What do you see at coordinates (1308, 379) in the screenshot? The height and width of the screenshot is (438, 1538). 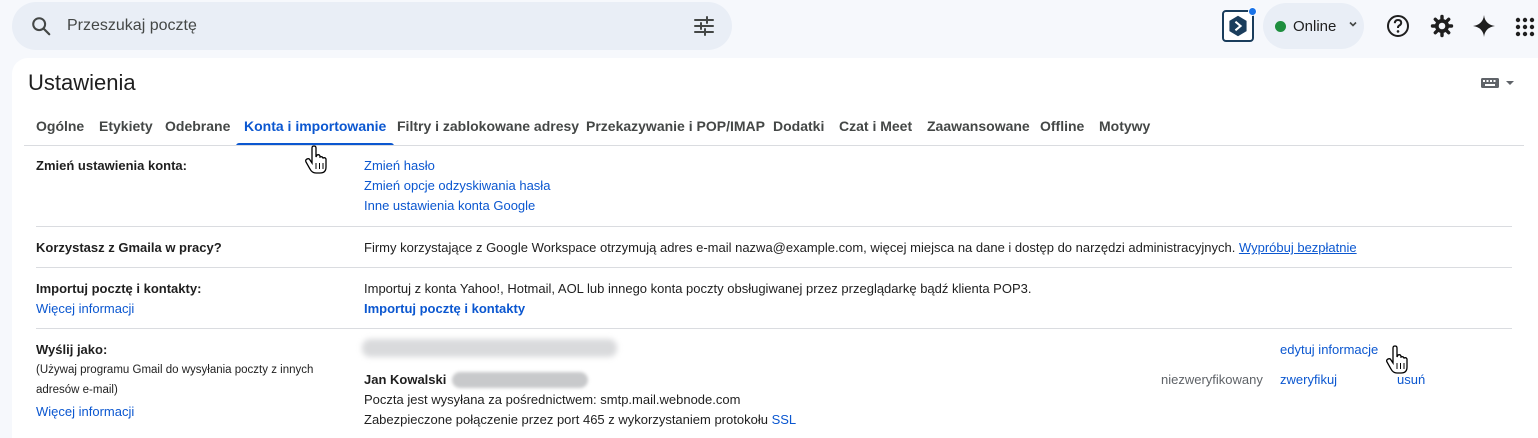 I see `verify-link: zweryfikuj` at bounding box center [1308, 379].